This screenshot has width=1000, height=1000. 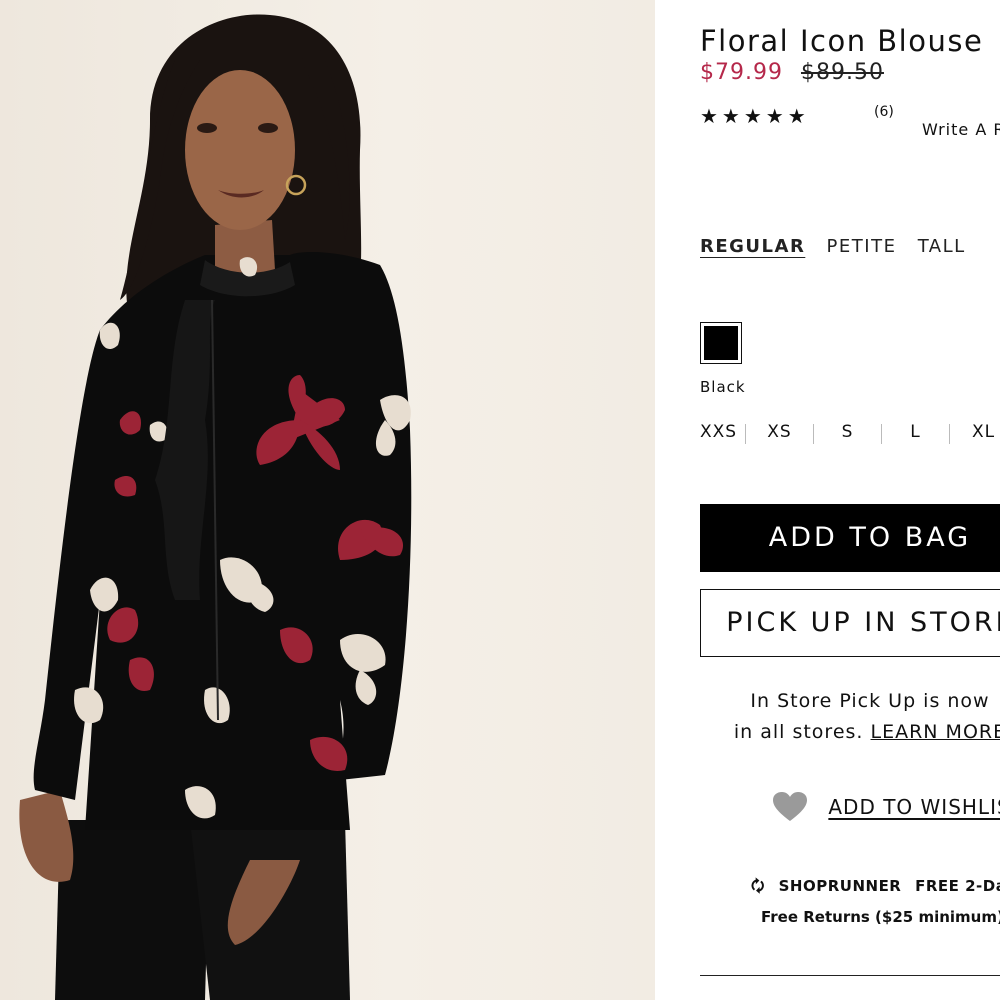 I want to click on pickup-note-line1: In Store Pick Up is now, so click(x=870, y=701).